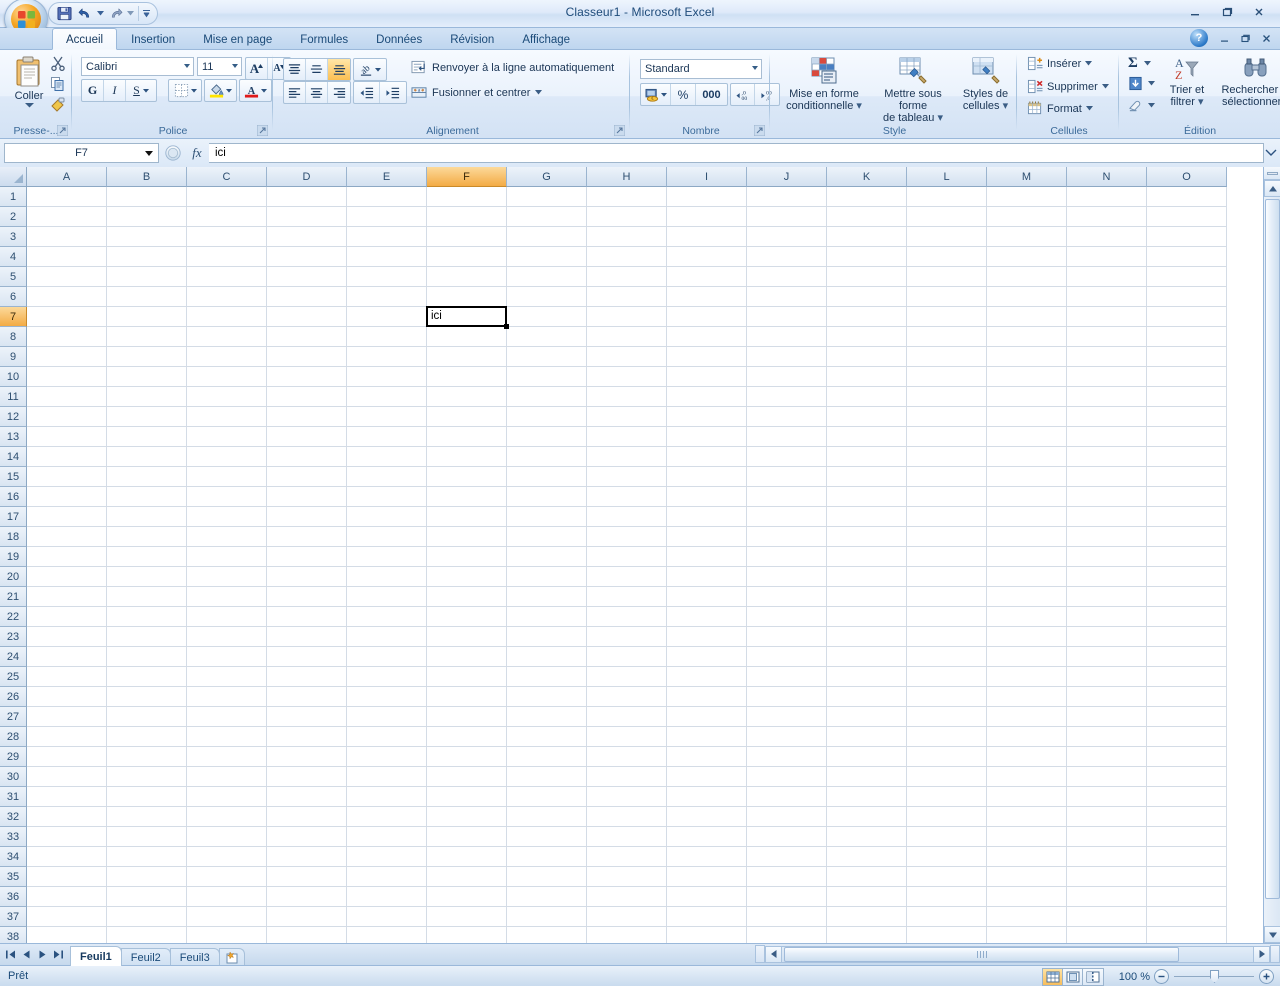 The width and height of the screenshot is (1280, 986). Describe the element at coordinates (387, 717) in the screenshot. I see `cell-E27` at that location.